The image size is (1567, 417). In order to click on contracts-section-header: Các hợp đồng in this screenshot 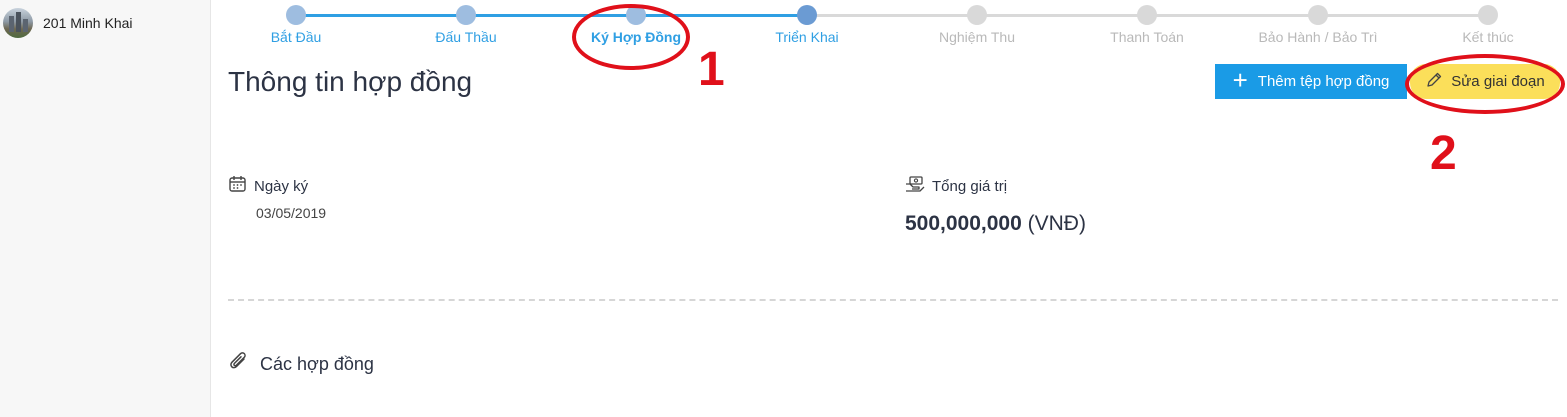, I will do `click(301, 364)`.